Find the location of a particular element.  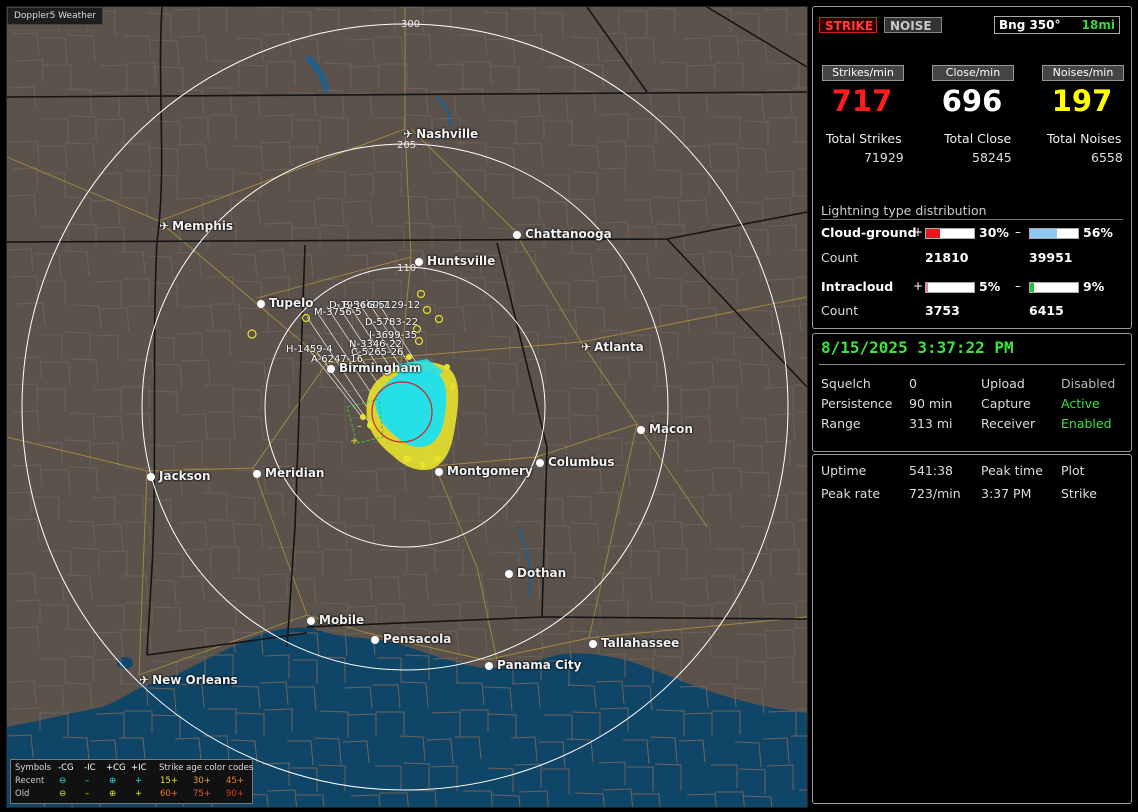

plot-value: Strike is located at coordinates (1079, 493).